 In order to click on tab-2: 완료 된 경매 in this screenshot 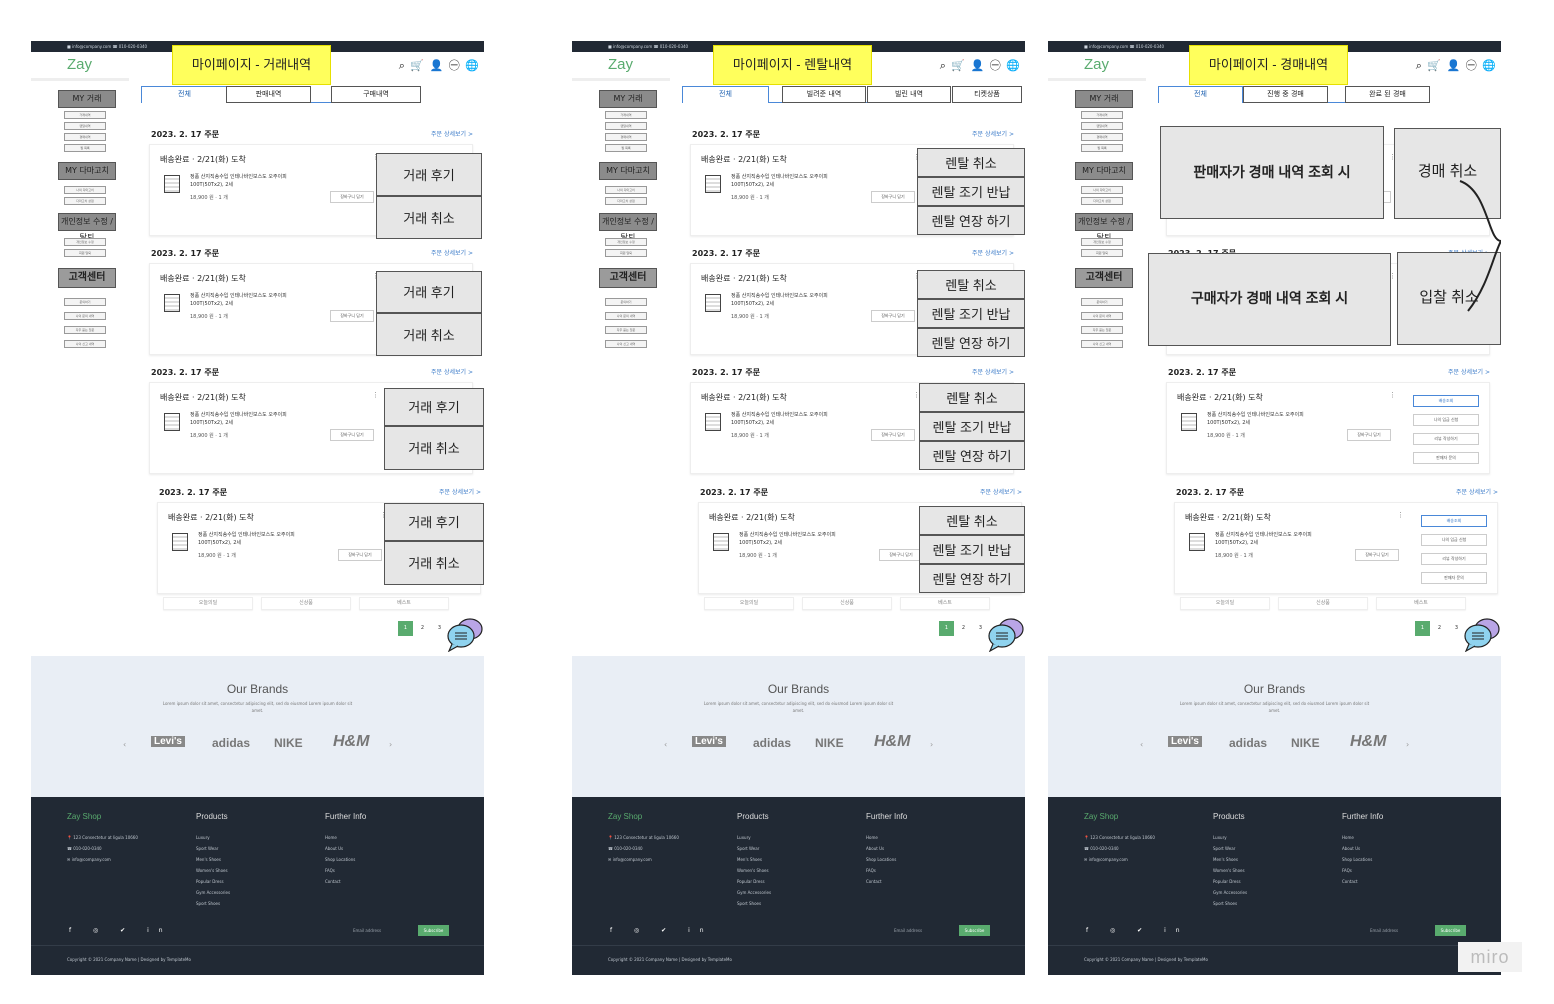, I will do `click(1387, 94)`.